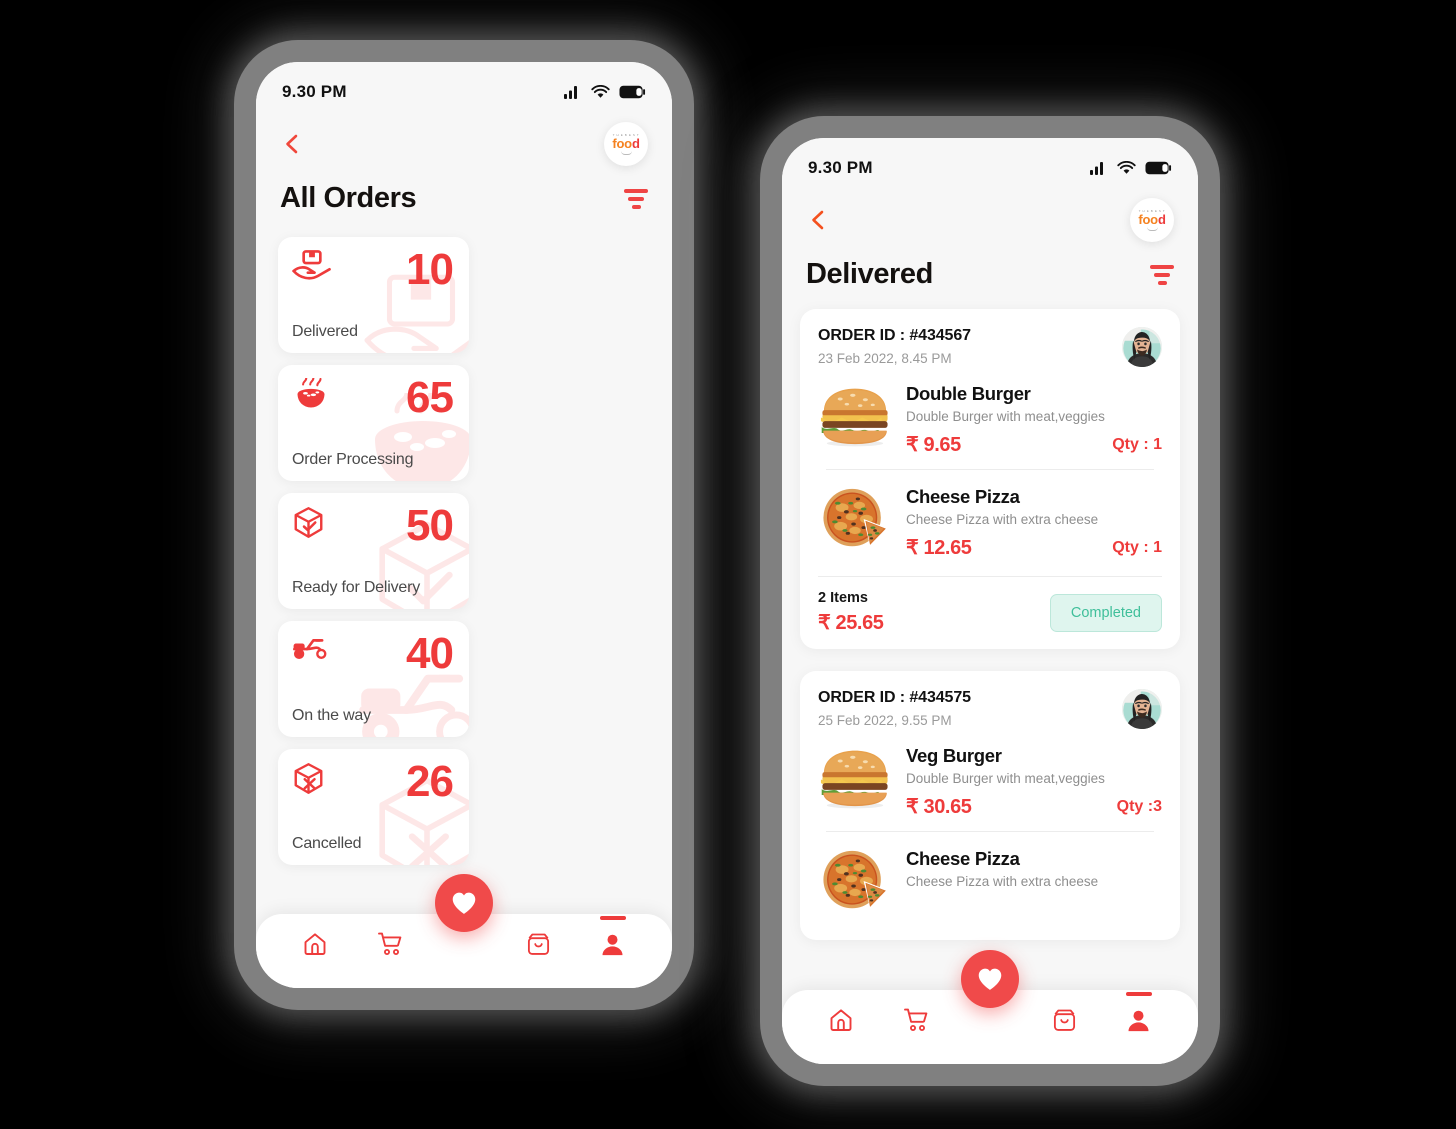 The width and height of the screenshot is (1456, 1129). What do you see at coordinates (851, 623) in the screenshot?
I see `order-total: ₹ 25.65` at bounding box center [851, 623].